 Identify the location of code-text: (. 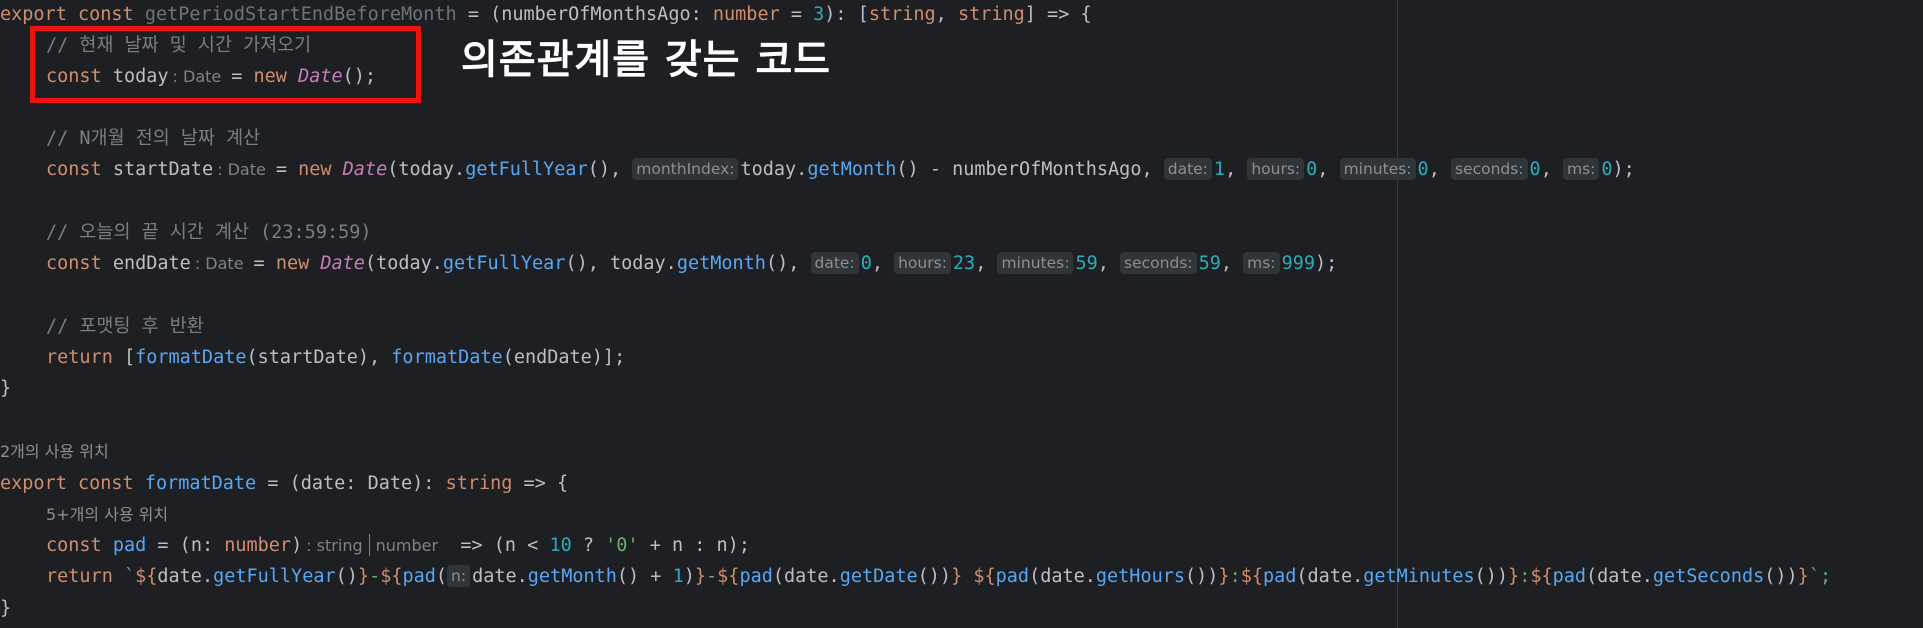
(441, 576).